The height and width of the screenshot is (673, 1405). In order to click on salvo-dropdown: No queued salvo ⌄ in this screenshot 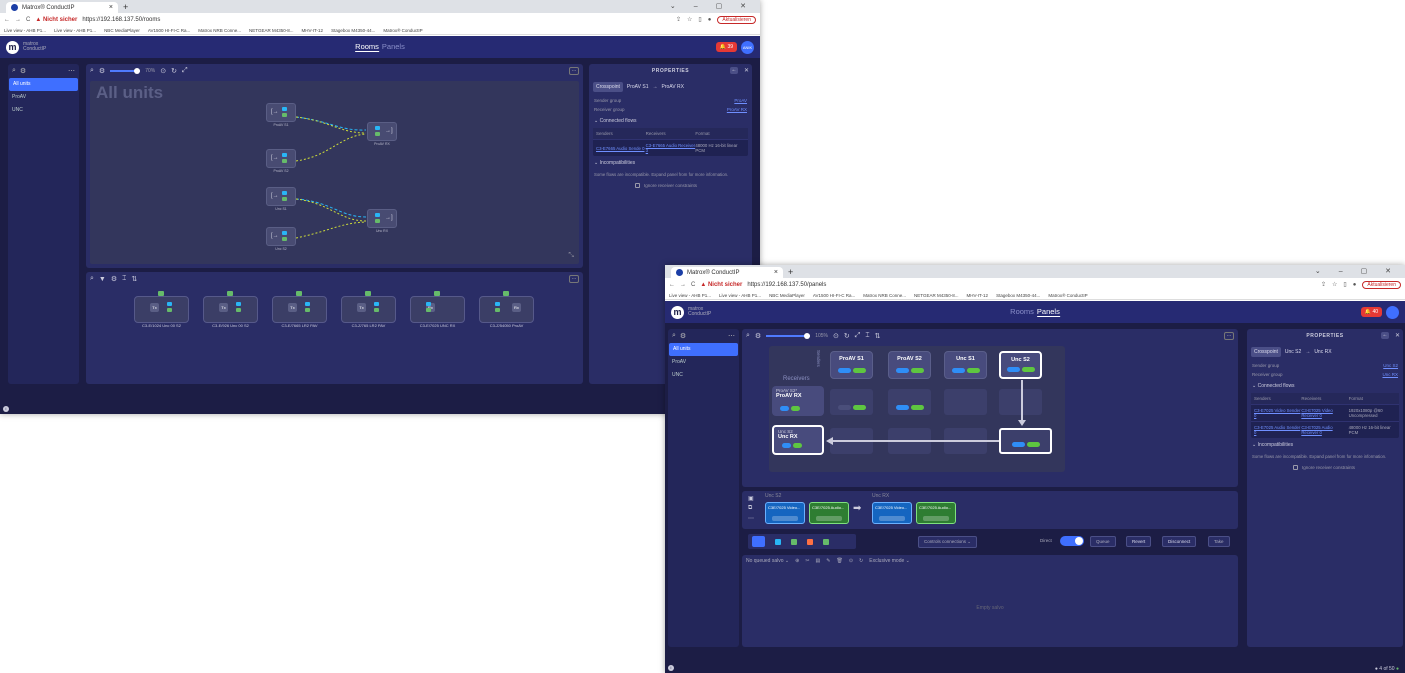, I will do `click(767, 561)`.